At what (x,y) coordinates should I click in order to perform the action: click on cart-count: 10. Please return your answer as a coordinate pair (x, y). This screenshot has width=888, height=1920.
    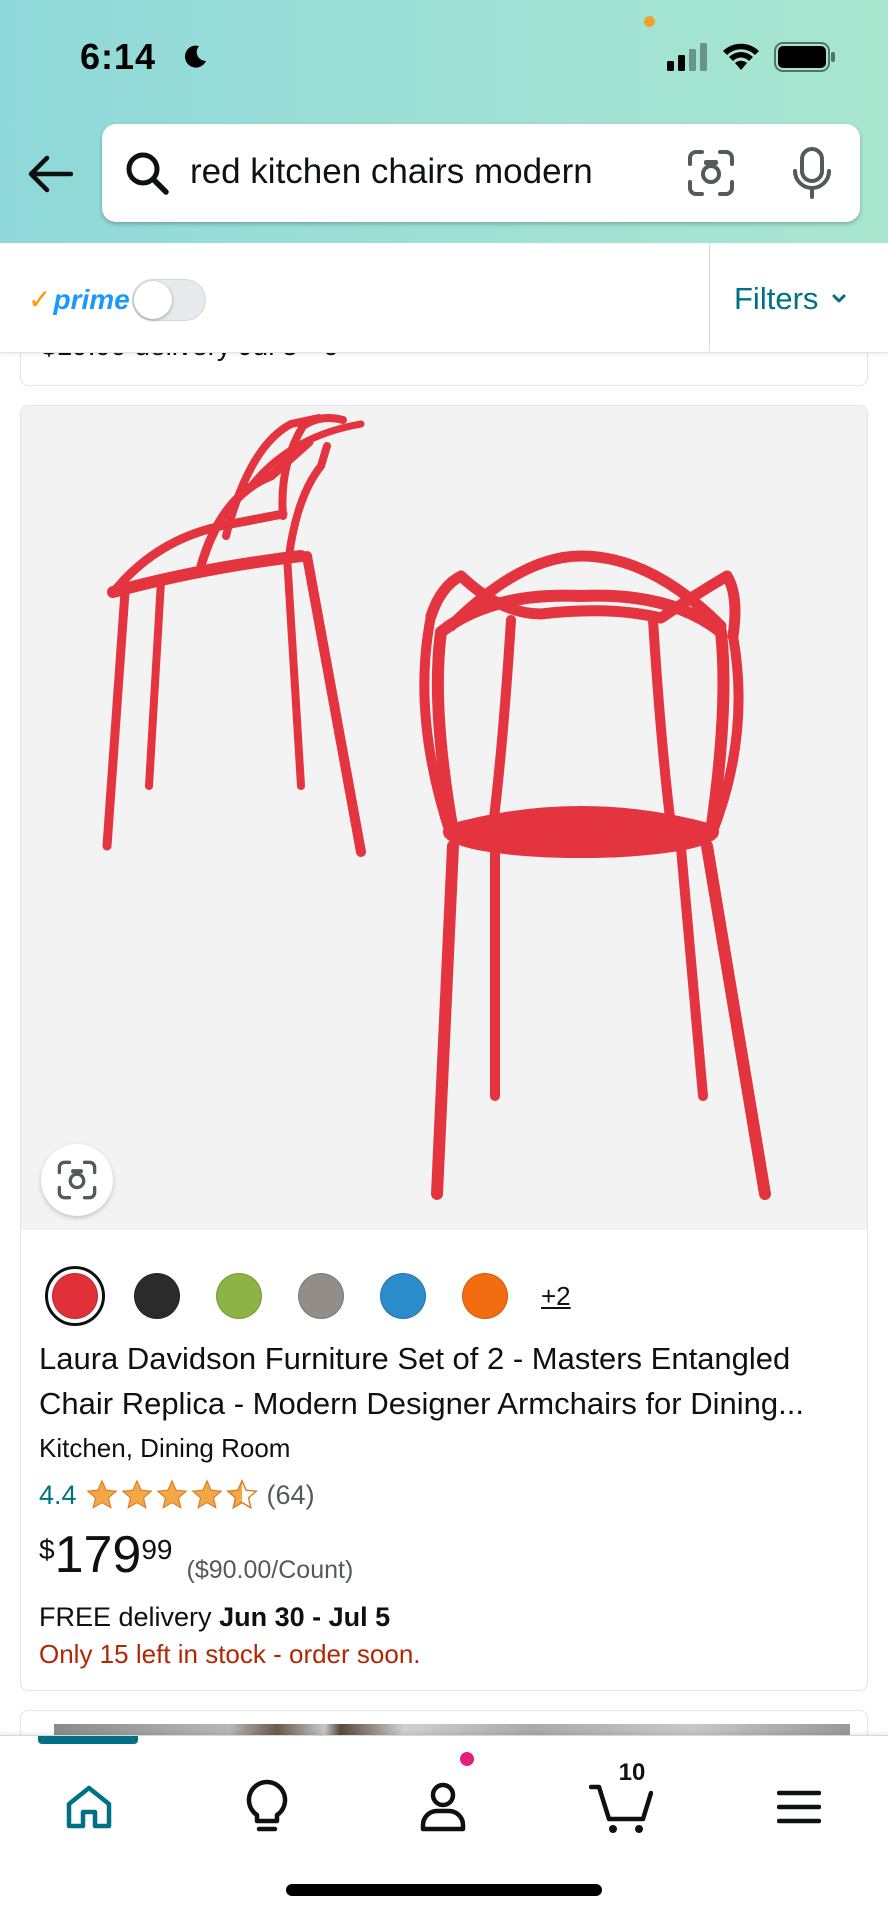
    Looking at the image, I should click on (632, 1772).